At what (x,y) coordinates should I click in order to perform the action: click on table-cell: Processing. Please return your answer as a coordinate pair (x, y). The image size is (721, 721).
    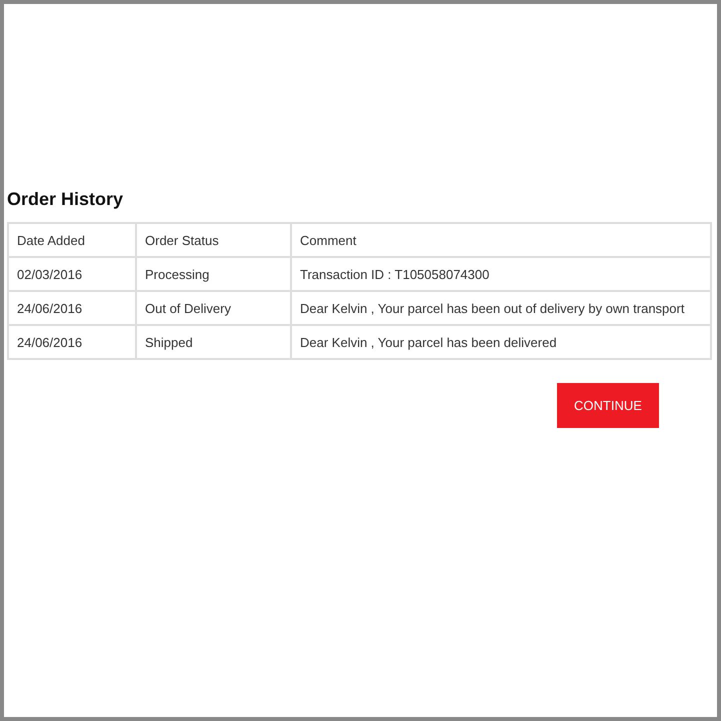
    Looking at the image, I should click on (213, 274).